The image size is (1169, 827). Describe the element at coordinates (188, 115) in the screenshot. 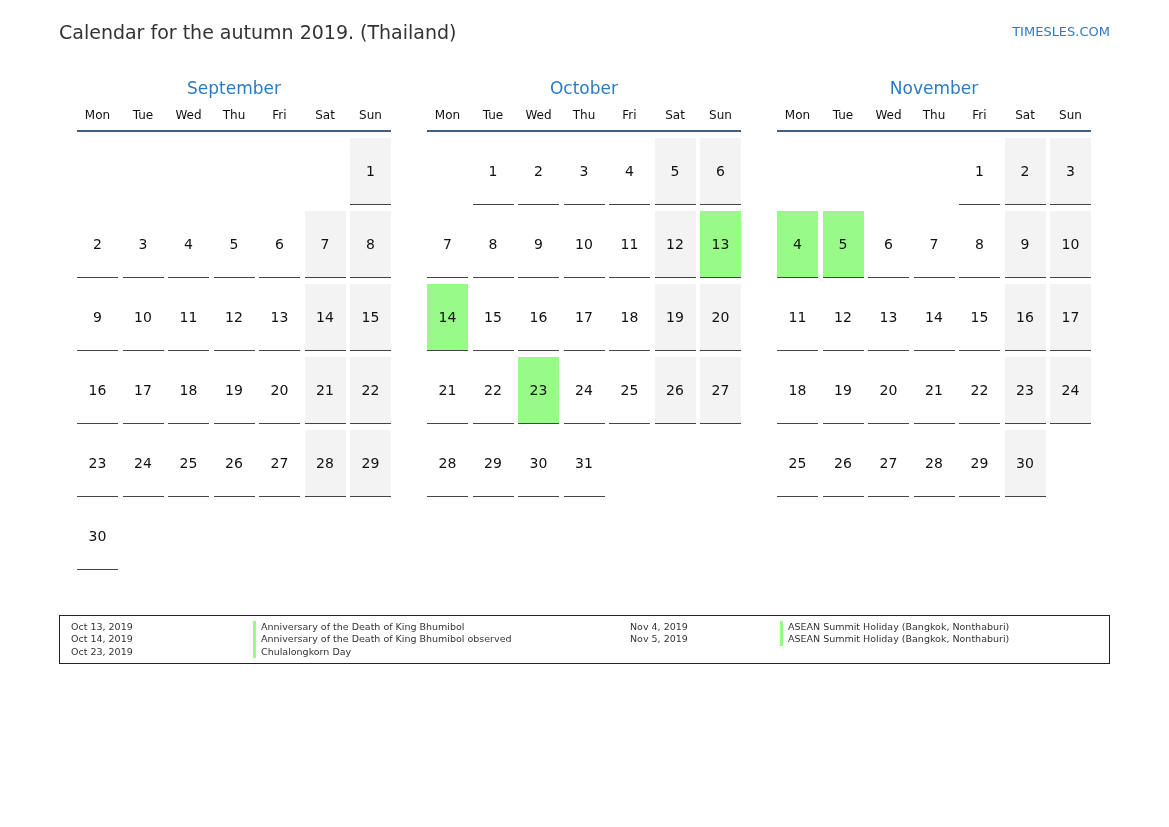

I see `weekday-label: Wed` at that location.